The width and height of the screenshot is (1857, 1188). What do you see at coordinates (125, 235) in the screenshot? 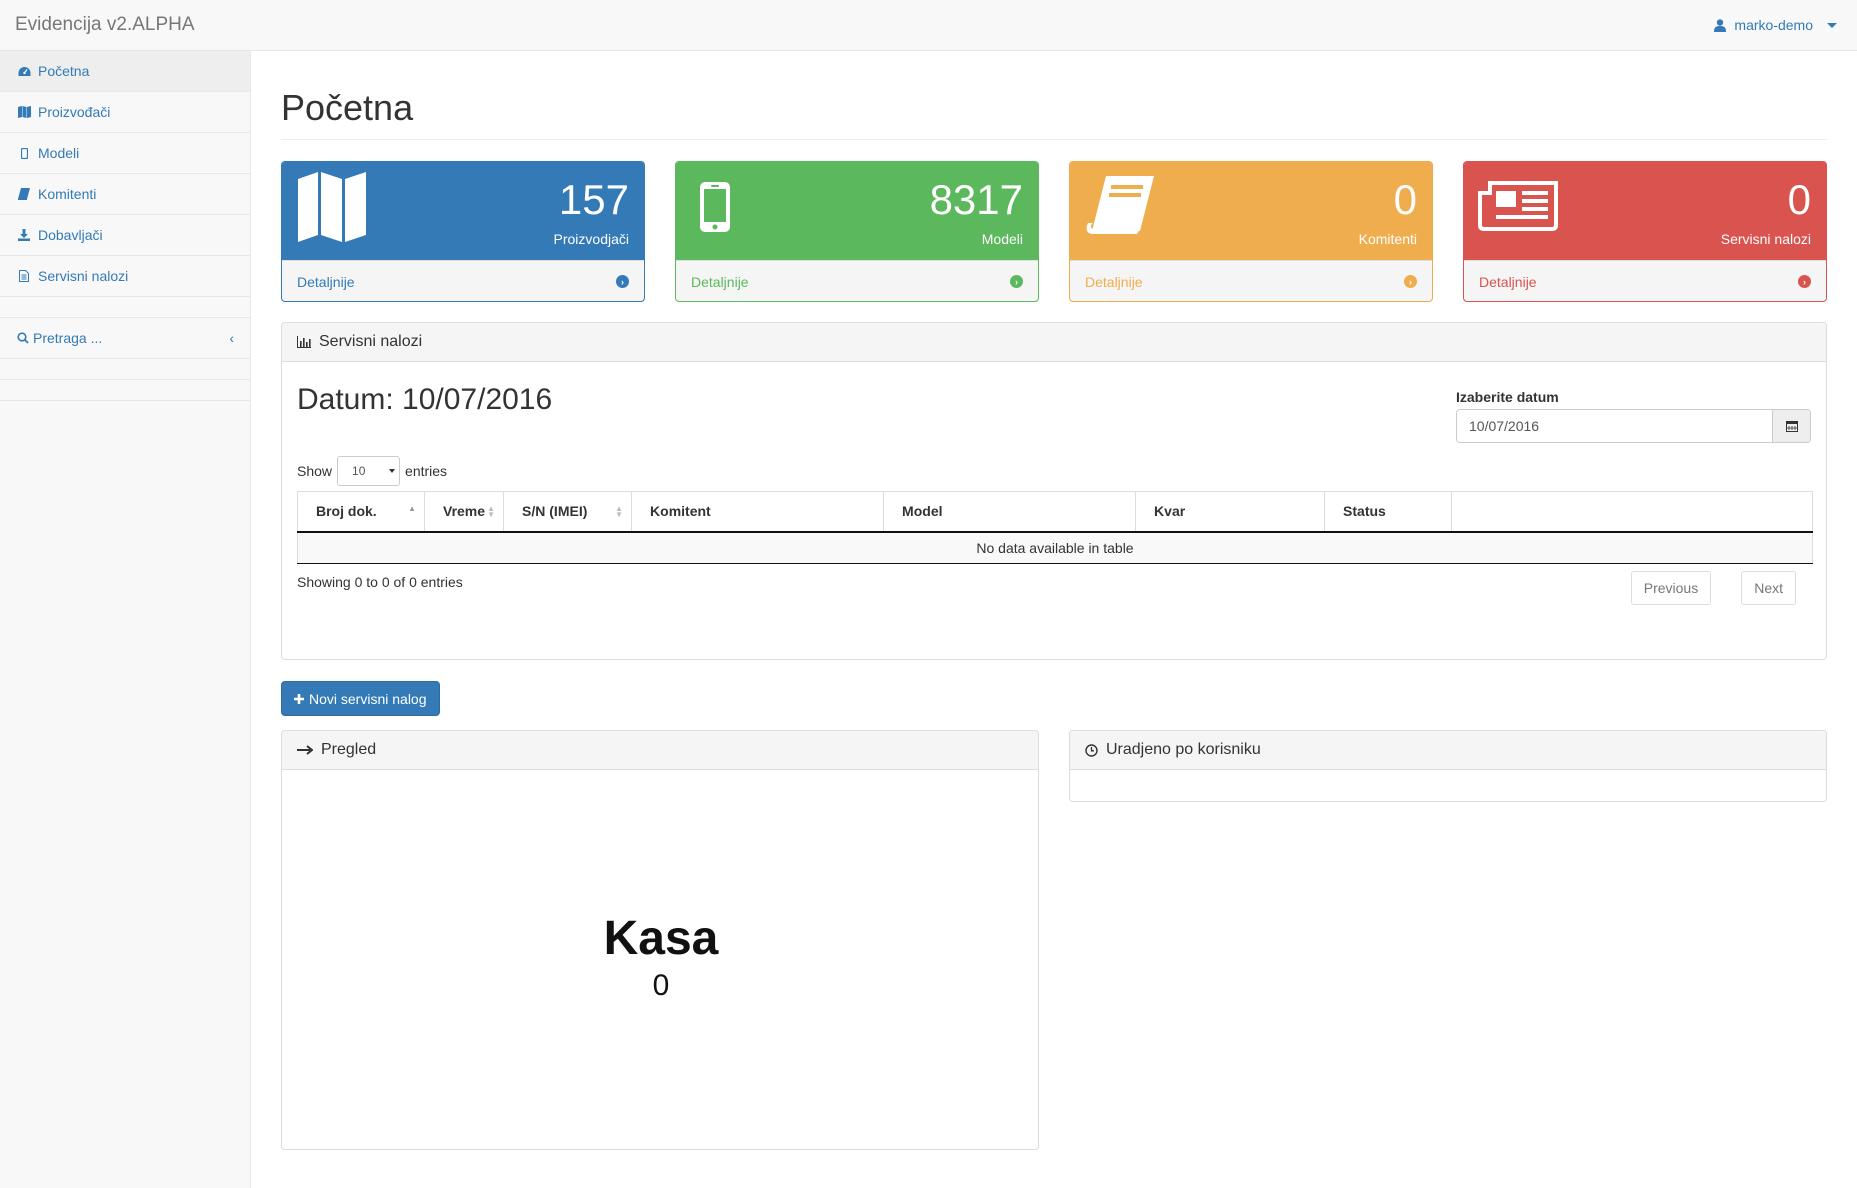
I see `sidebar-item-dobavljaci: Dobavljači` at bounding box center [125, 235].